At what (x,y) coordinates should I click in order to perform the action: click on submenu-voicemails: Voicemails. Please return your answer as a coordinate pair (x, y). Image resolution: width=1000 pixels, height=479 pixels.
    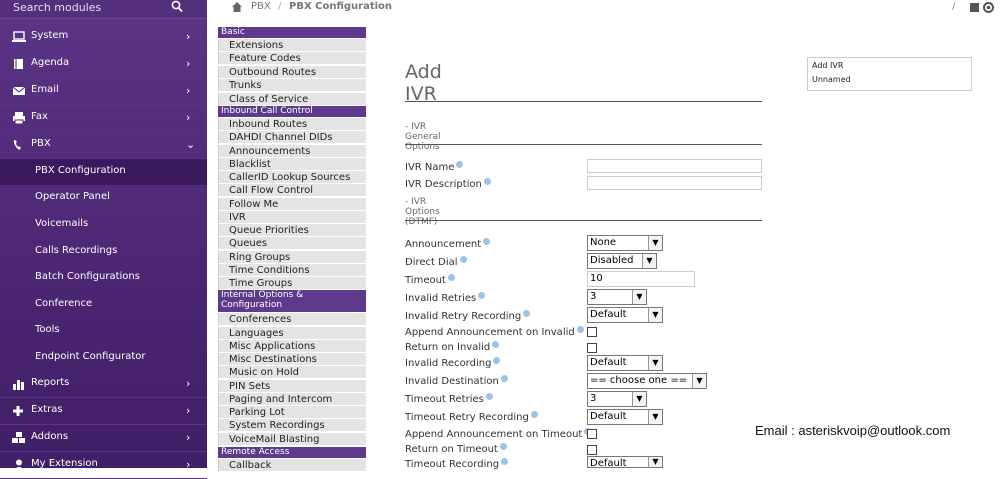
    Looking at the image, I should click on (103, 225).